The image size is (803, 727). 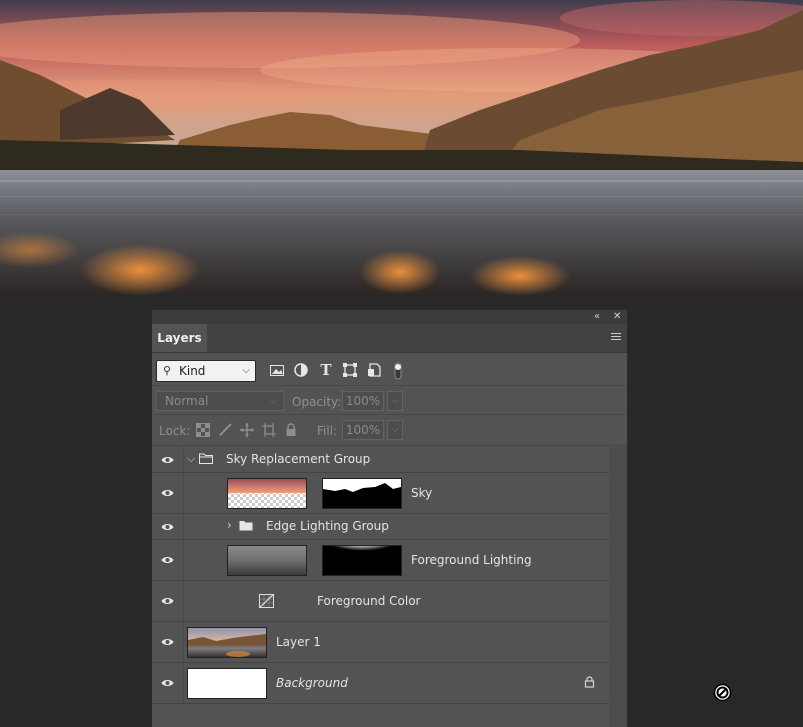 What do you see at coordinates (363, 401) in the screenshot?
I see `opacity-field: 100%` at bounding box center [363, 401].